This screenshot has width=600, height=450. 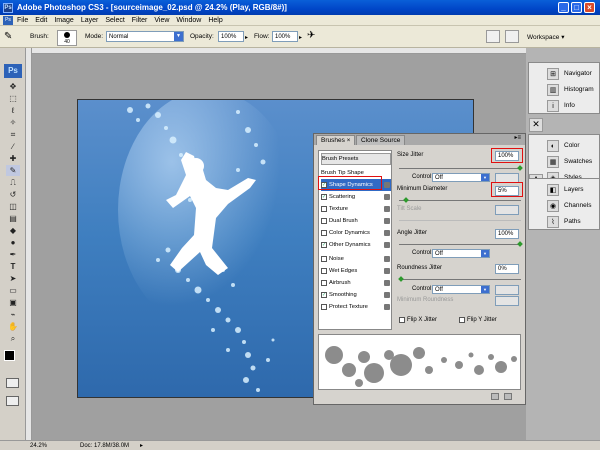 What do you see at coordinates (493, 36) in the screenshot?
I see `palette-well-icon` at bounding box center [493, 36].